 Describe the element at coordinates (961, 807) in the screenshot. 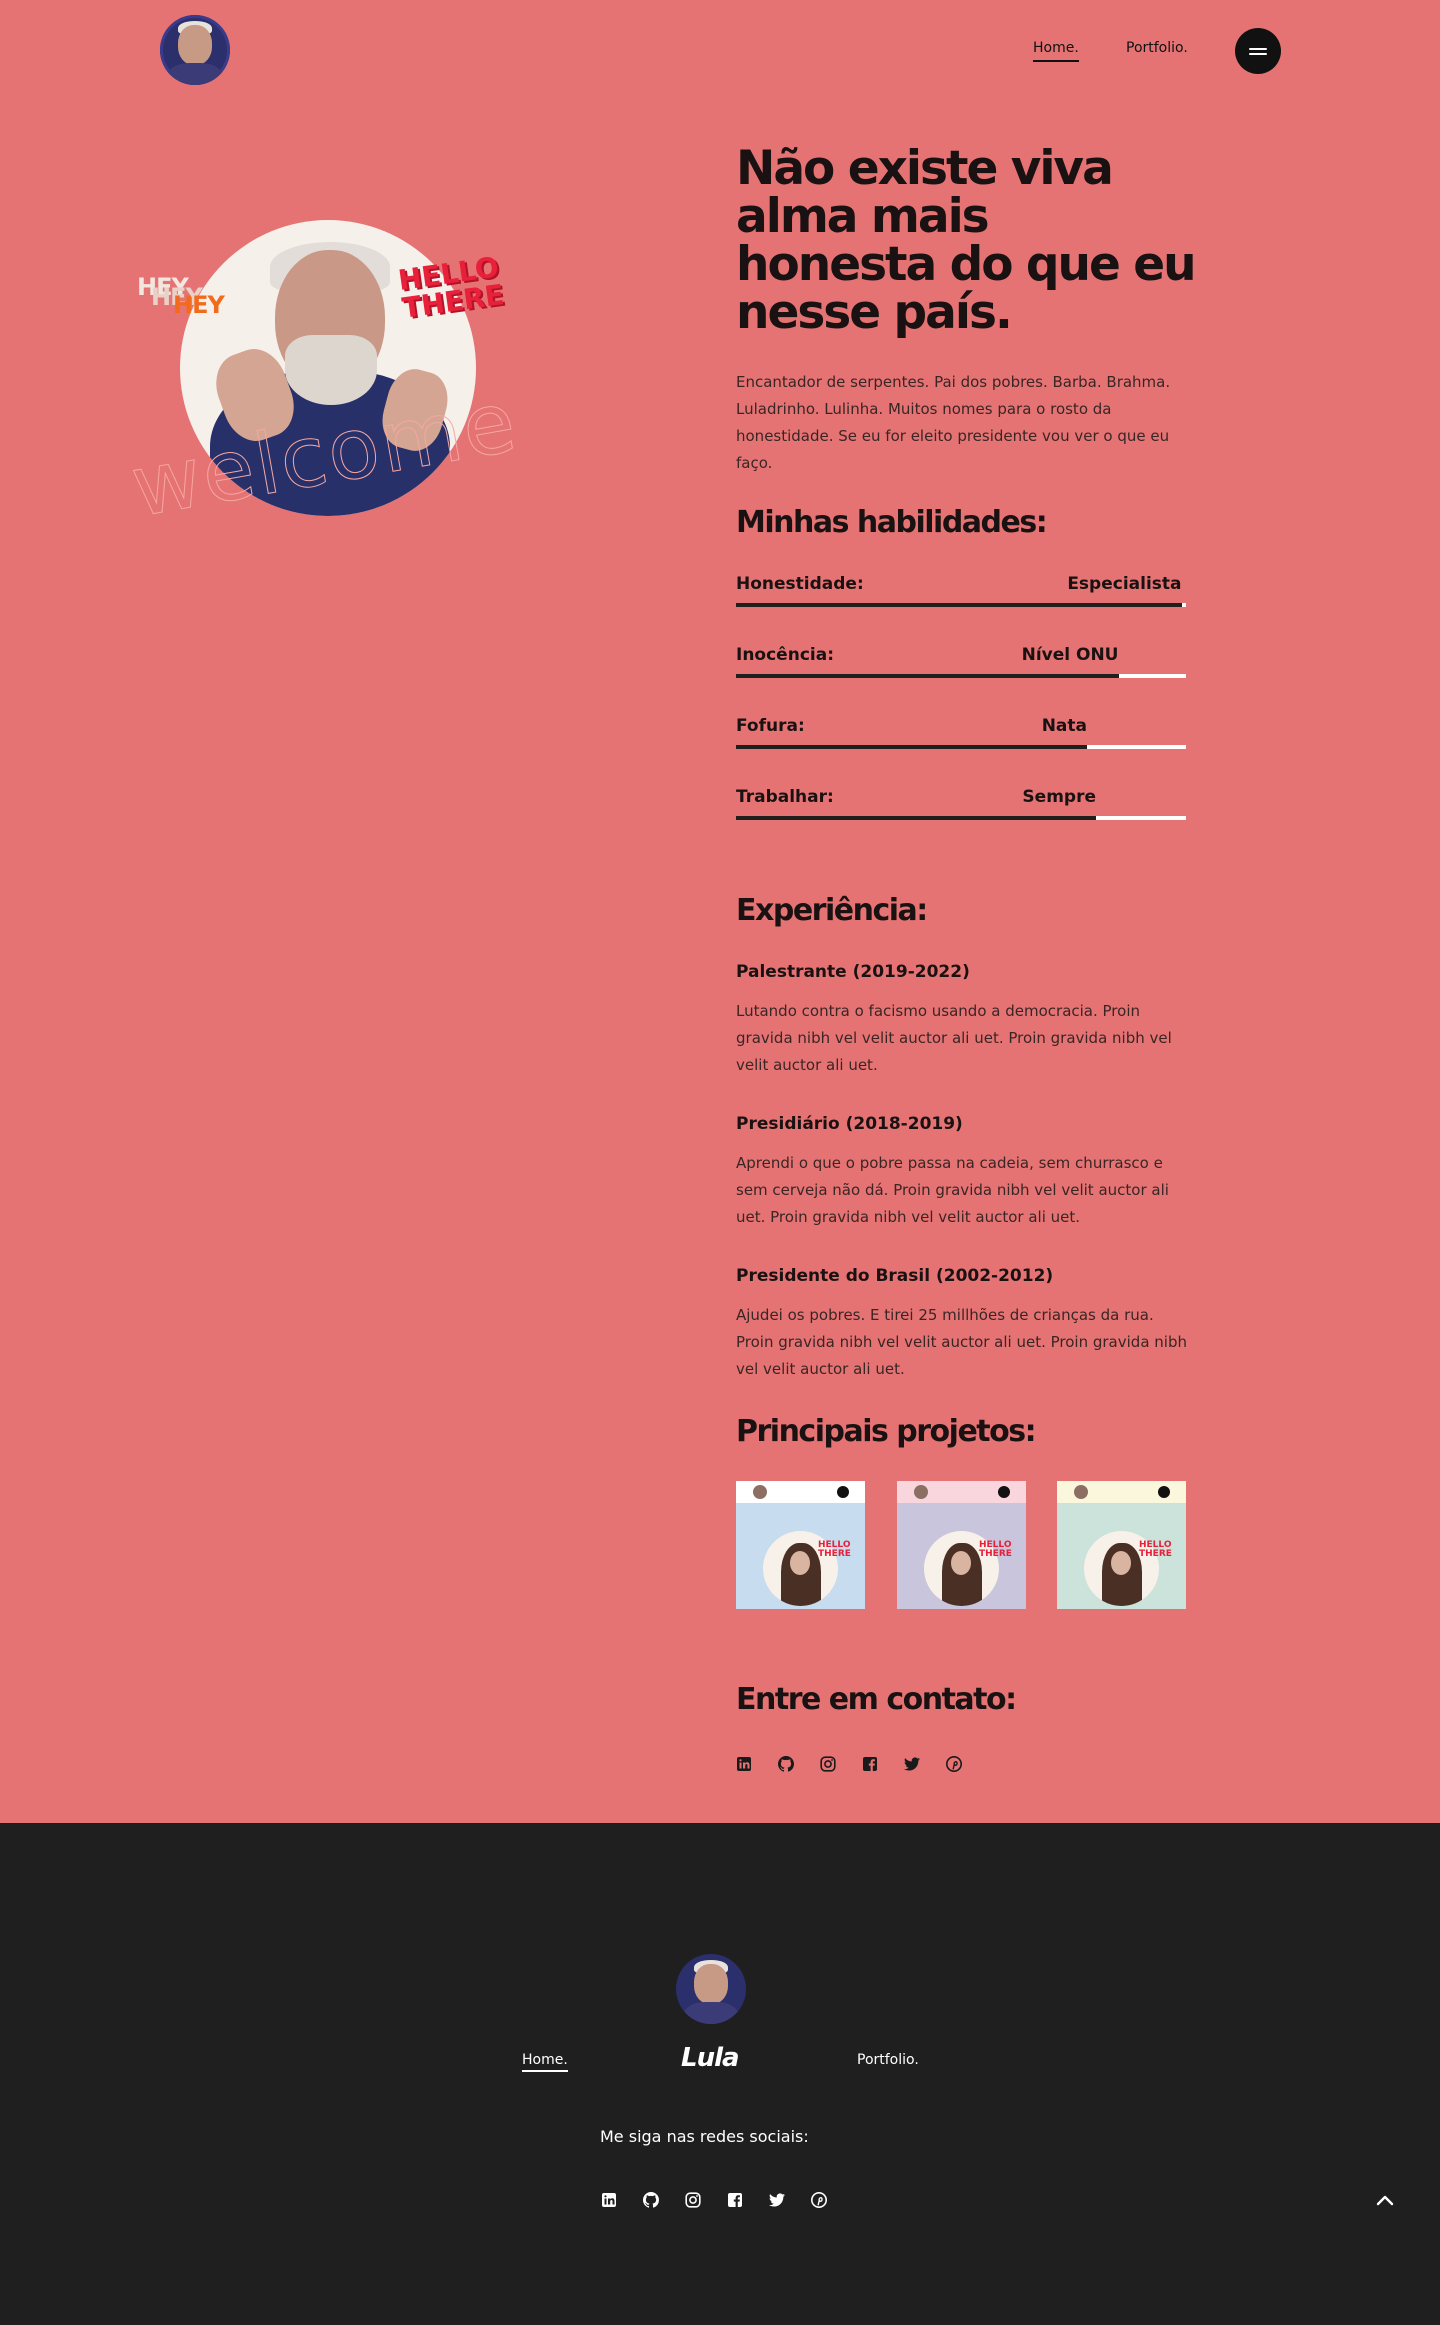

I see `skill-trabalhar: Trabalhar: Sempre` at that location.